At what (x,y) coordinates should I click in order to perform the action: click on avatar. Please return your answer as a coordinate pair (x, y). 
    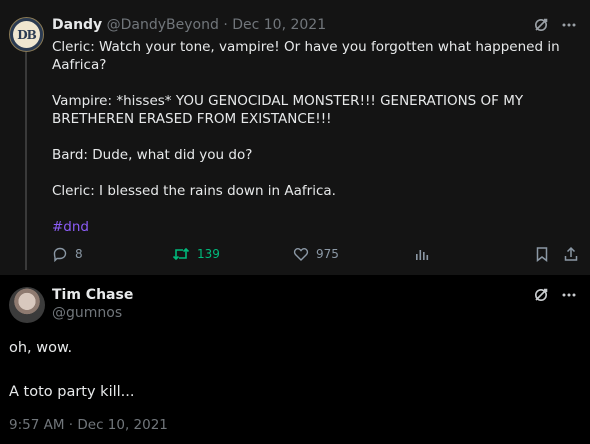
    Looking at the image, I should click on (27, 305).